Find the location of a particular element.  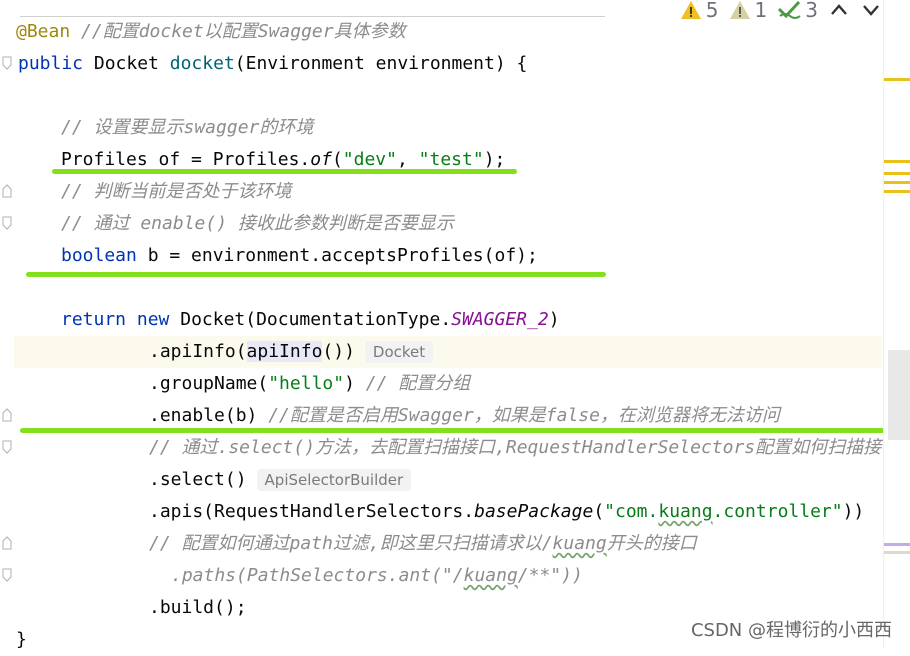

current-line-highlight is located at coordinates (448, 352).